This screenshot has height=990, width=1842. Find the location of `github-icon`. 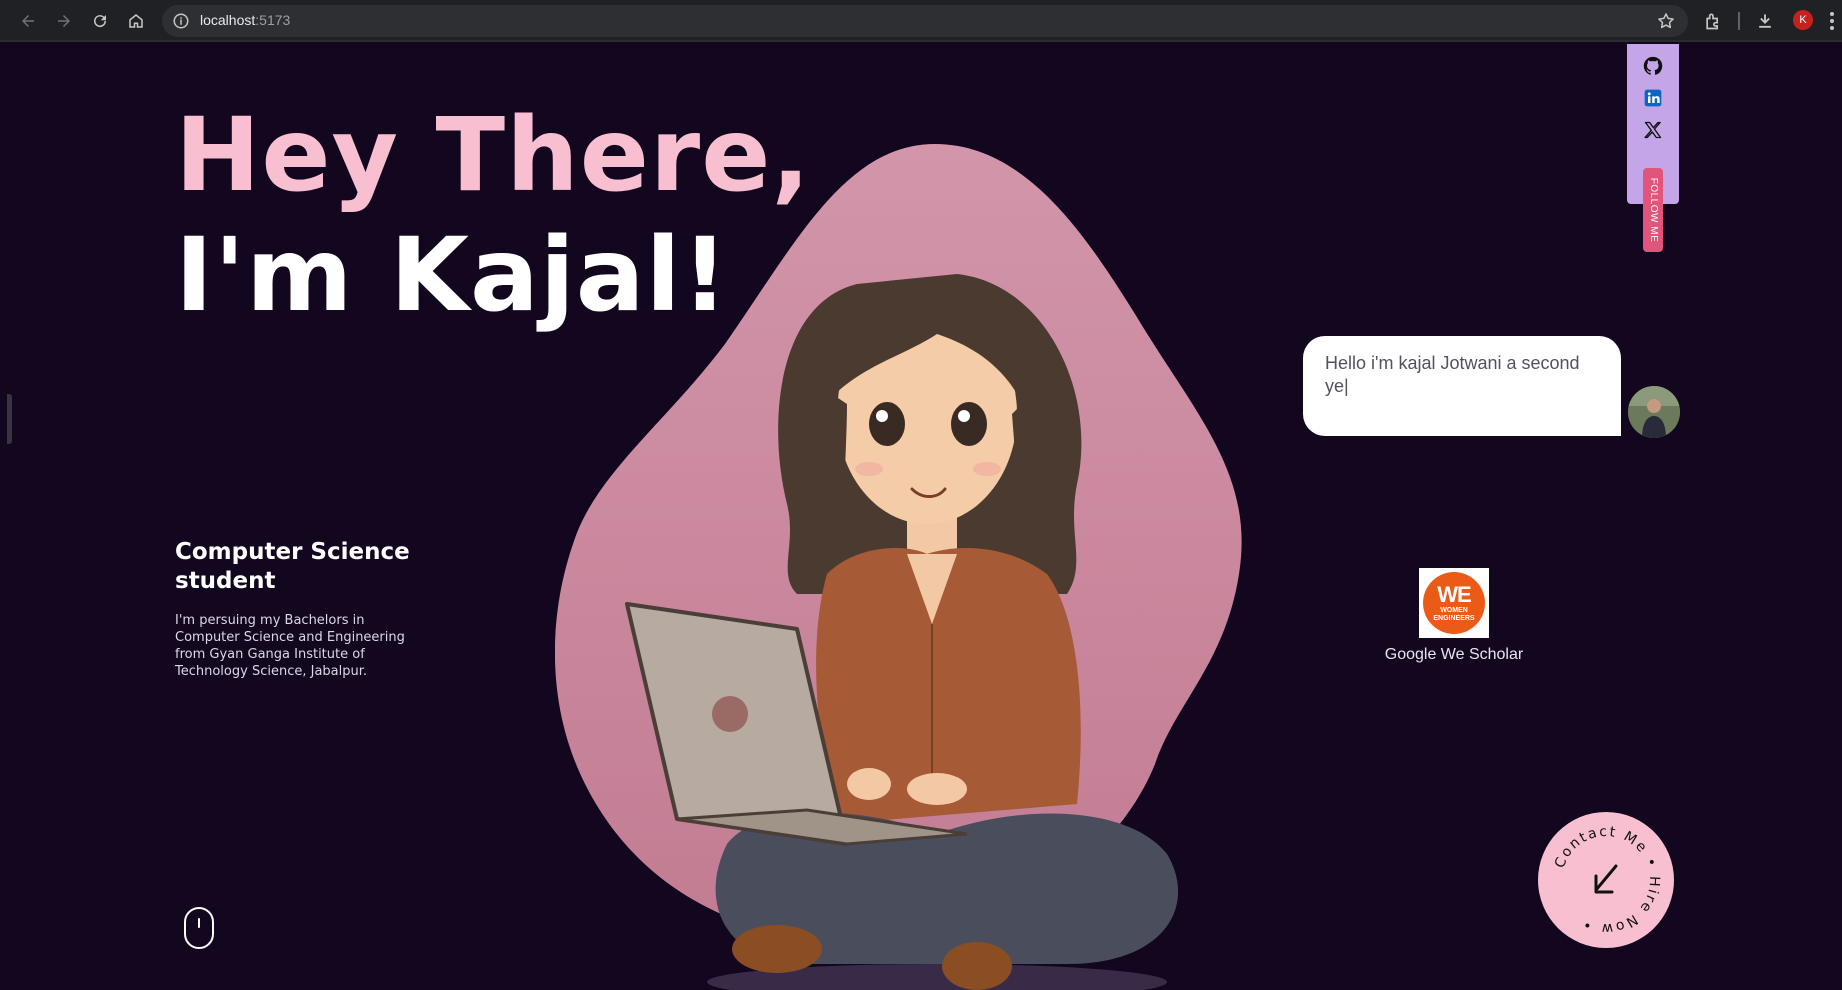

github-icon is located at coordinates (1653, 66).